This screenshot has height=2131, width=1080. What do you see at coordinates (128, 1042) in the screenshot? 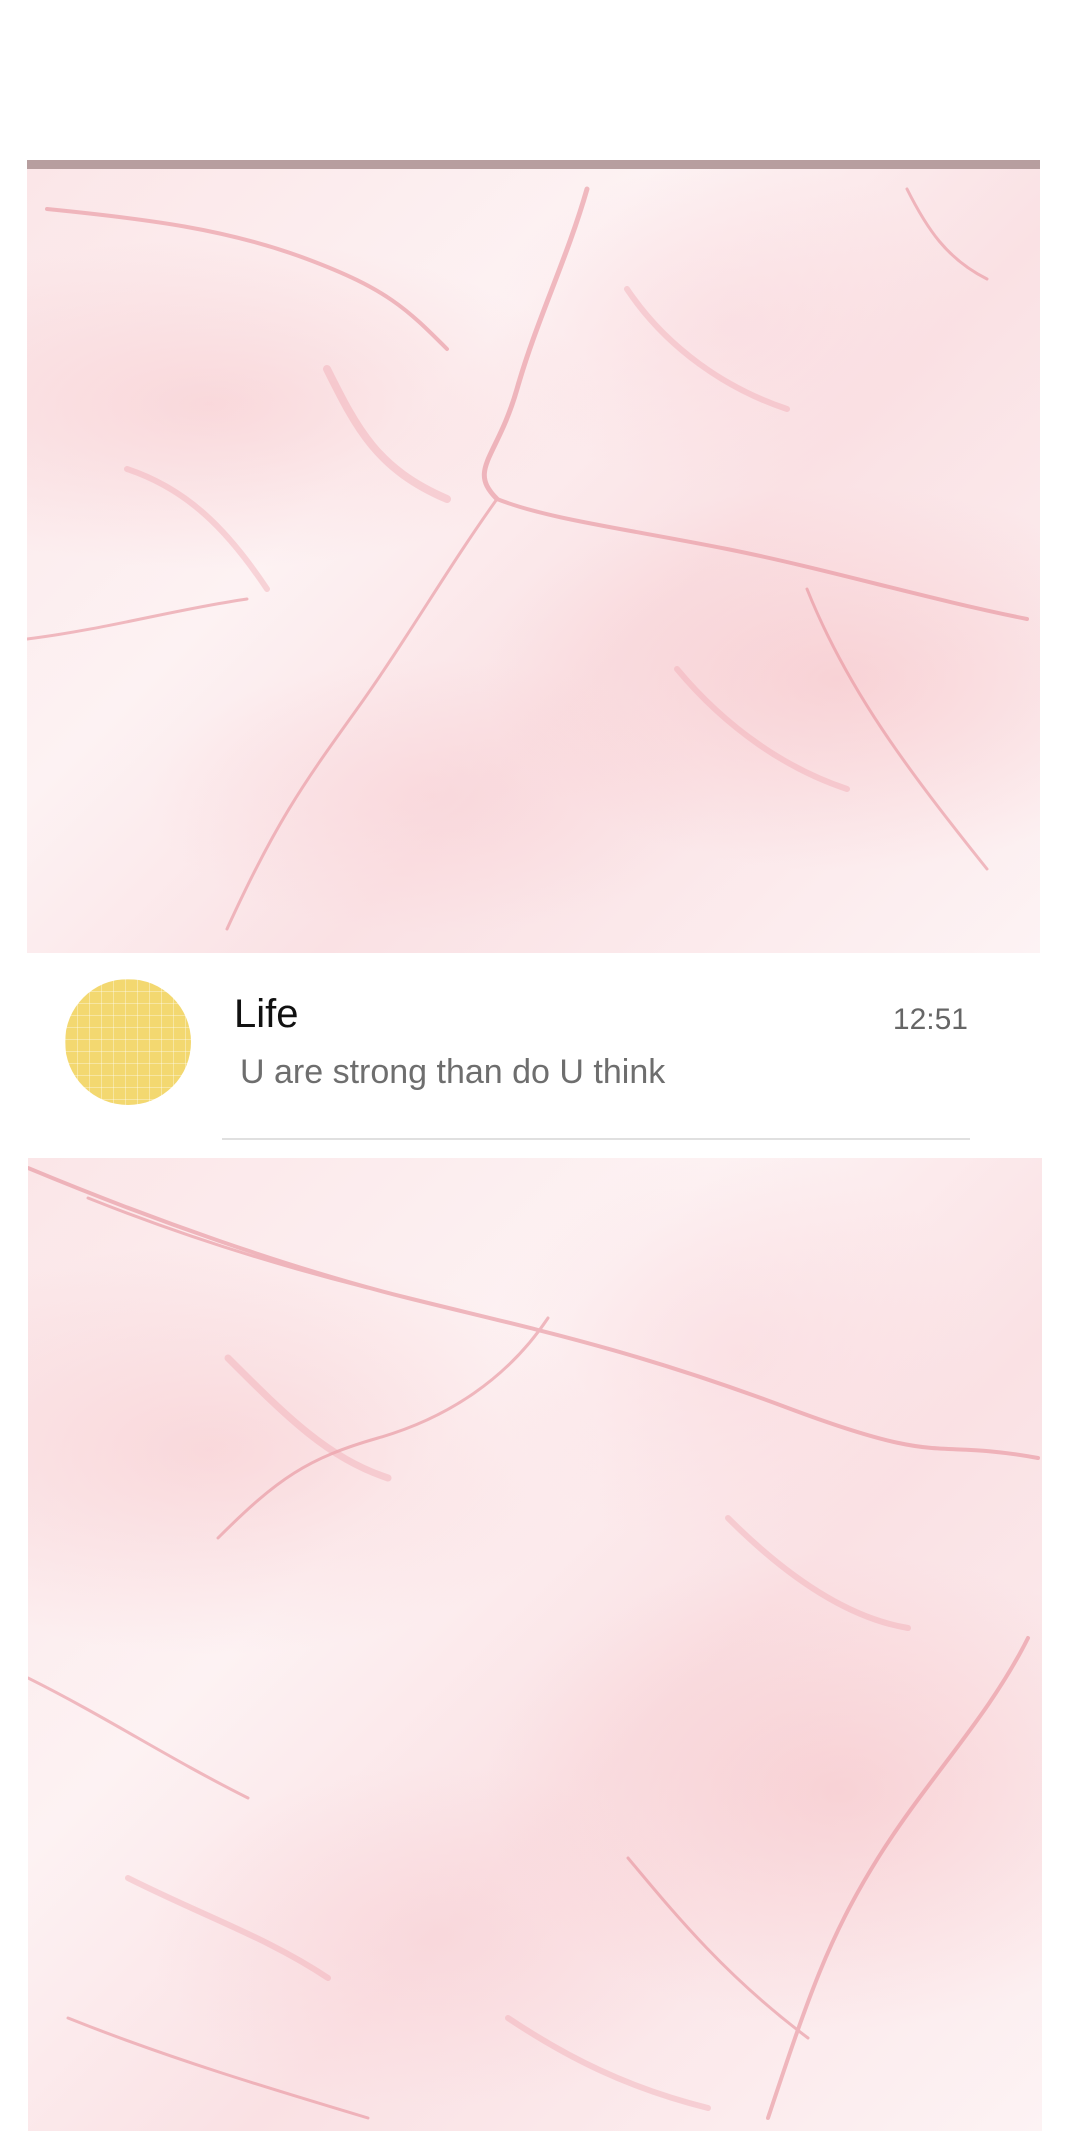
I see `avatar` at bounding box center [128, 1042].